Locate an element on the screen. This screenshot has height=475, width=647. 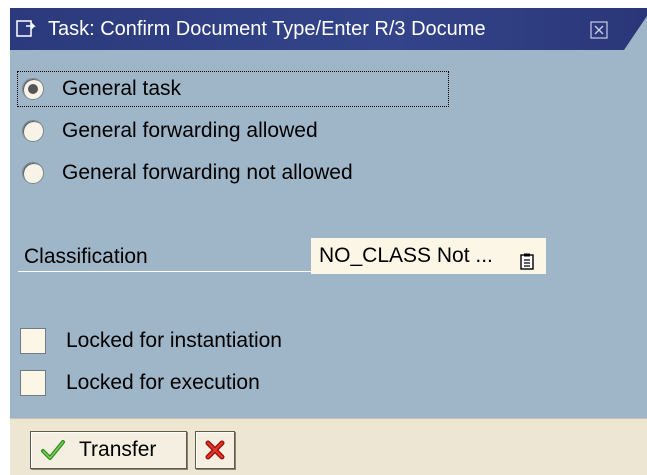
radio-label: General forwarding not allowed is located at coordinates (207, 172).